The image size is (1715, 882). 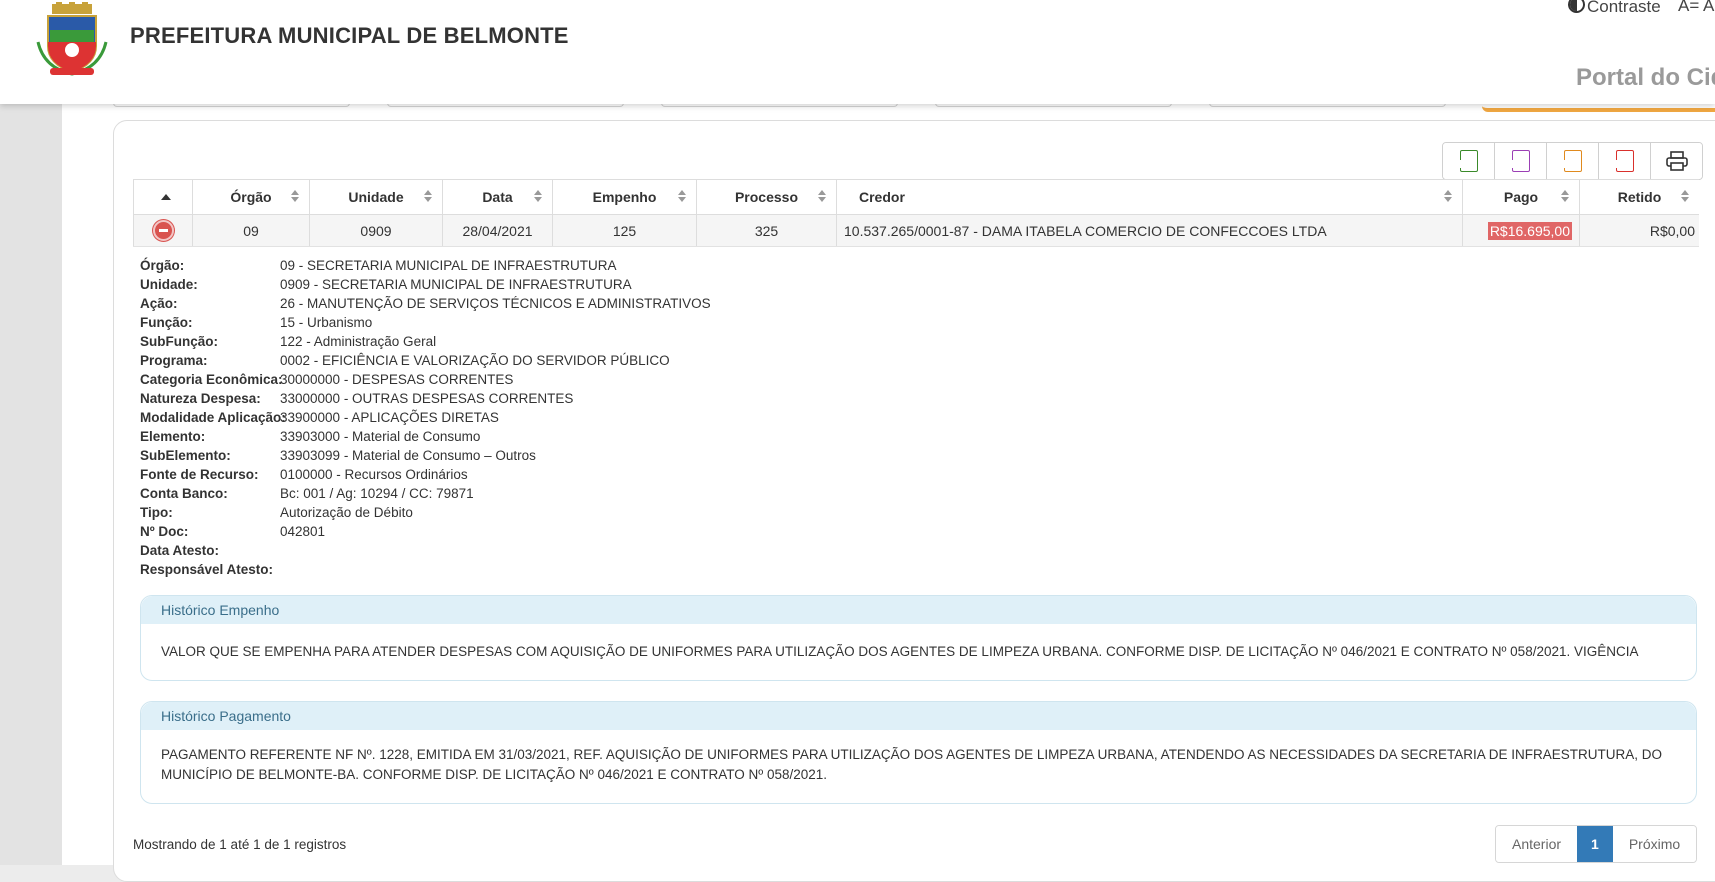 What do you see at coordinates (498, 230) in the screenshot?
I see `cell-data: 28/04/2021` at bounding box center [498, 230].